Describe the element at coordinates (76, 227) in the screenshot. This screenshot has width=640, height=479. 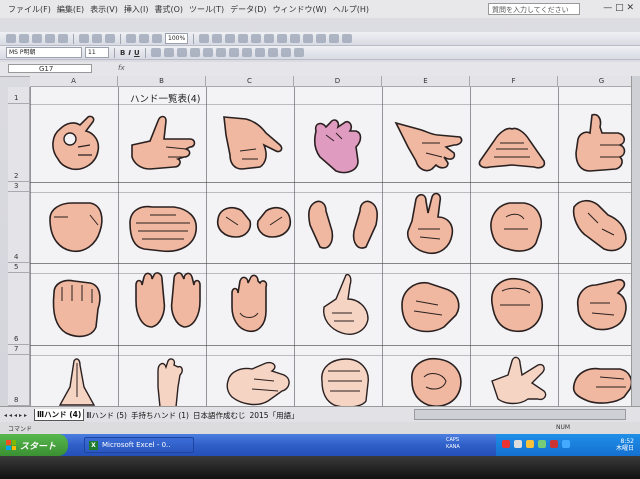
I see `fist-hand-icon` at that location.